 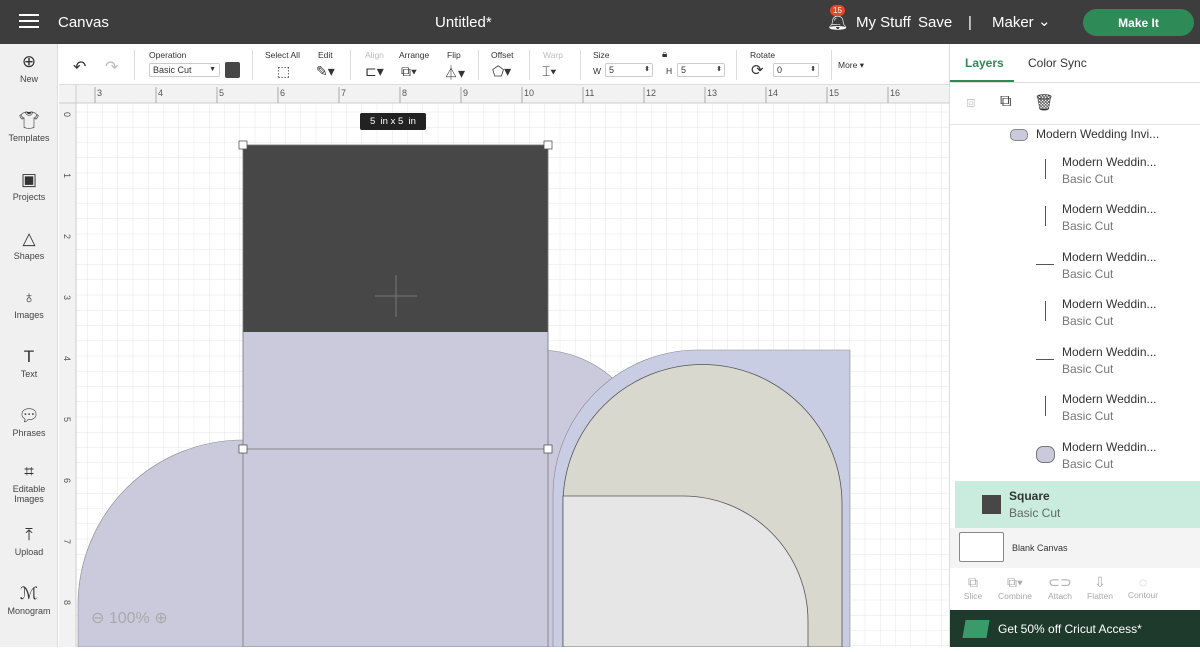 I want to click on zoom-in-icon: ⊕, so click(x=160, y=618).